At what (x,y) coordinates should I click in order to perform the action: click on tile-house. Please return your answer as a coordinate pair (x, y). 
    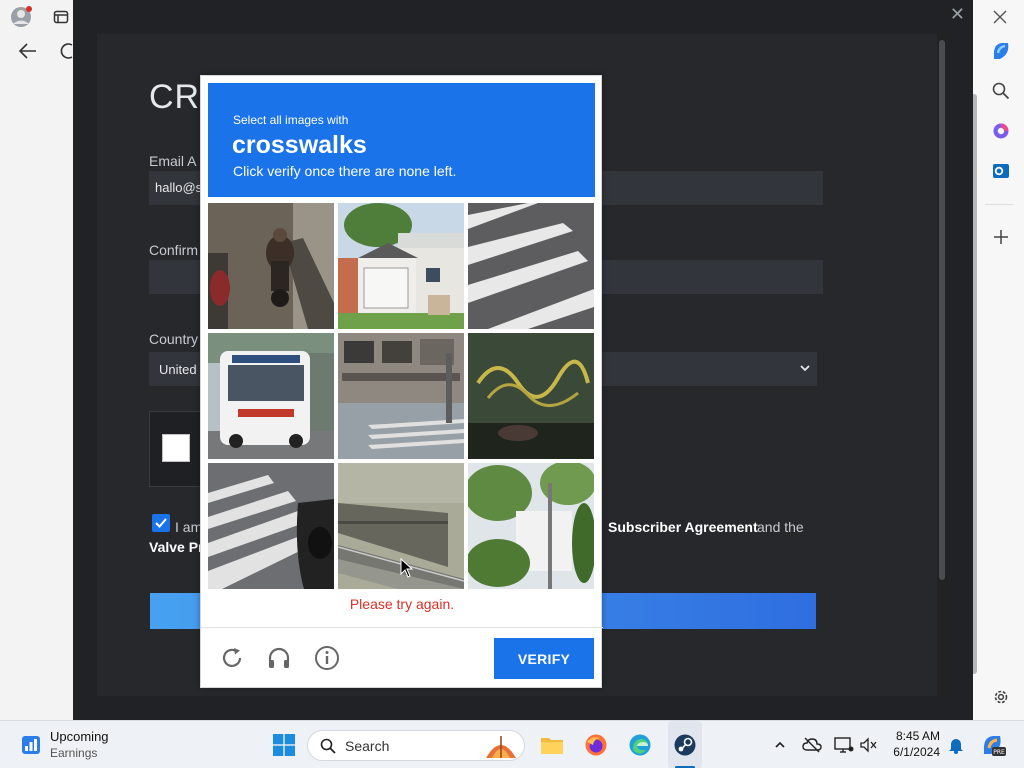
    Looking at the image, I should click on (401, 266).